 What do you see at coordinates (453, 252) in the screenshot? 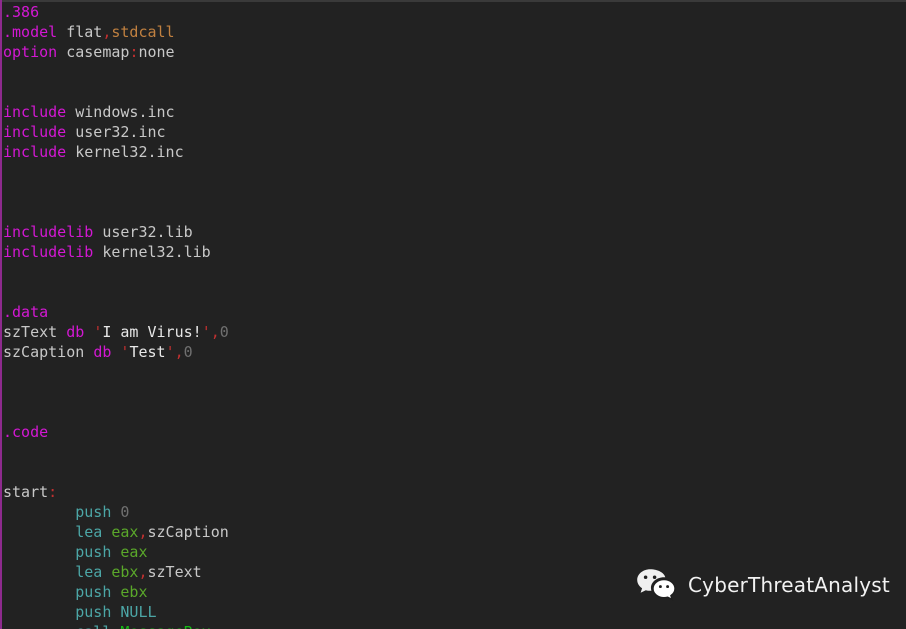
I see `code-line: includelib kernel32.lib` at bounding box center [453, 252].